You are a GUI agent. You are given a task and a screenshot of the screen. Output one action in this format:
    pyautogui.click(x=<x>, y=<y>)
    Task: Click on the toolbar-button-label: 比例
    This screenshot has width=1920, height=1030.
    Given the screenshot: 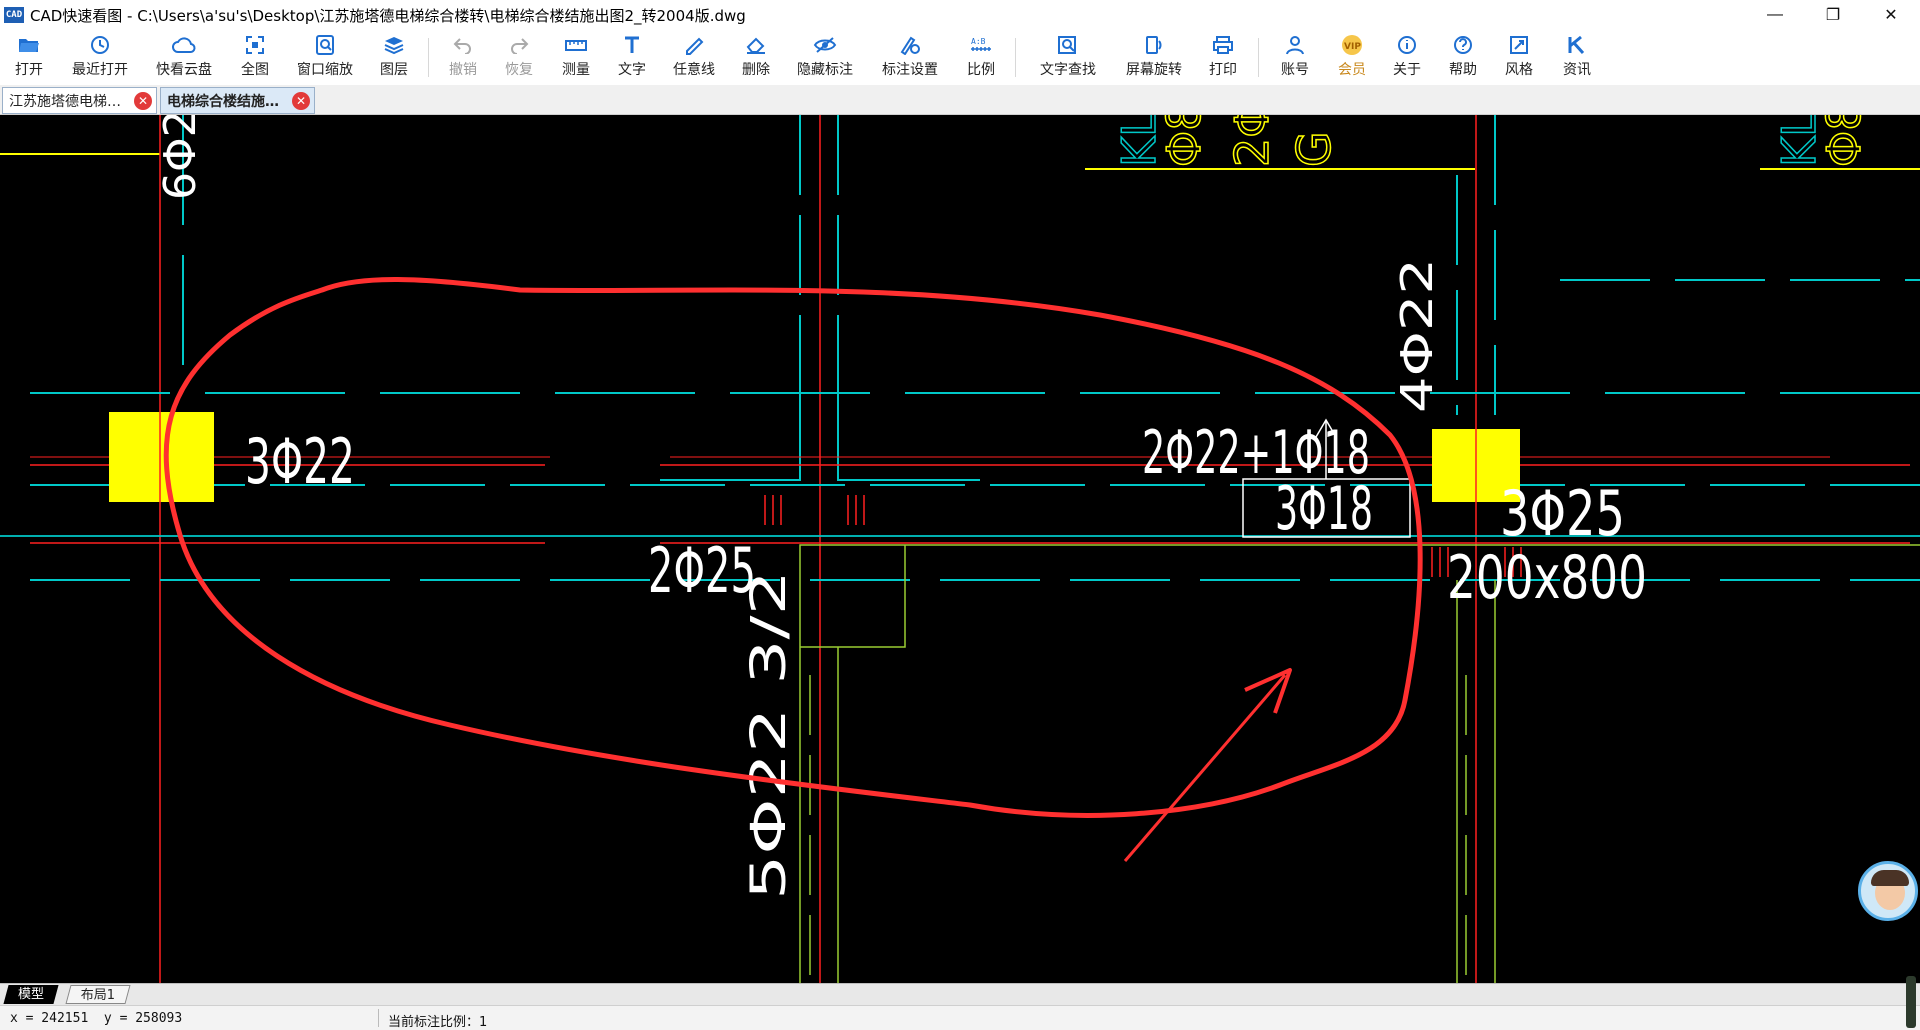 What is the action you would take?
    pyautogui.click(x=981, y=70)
    